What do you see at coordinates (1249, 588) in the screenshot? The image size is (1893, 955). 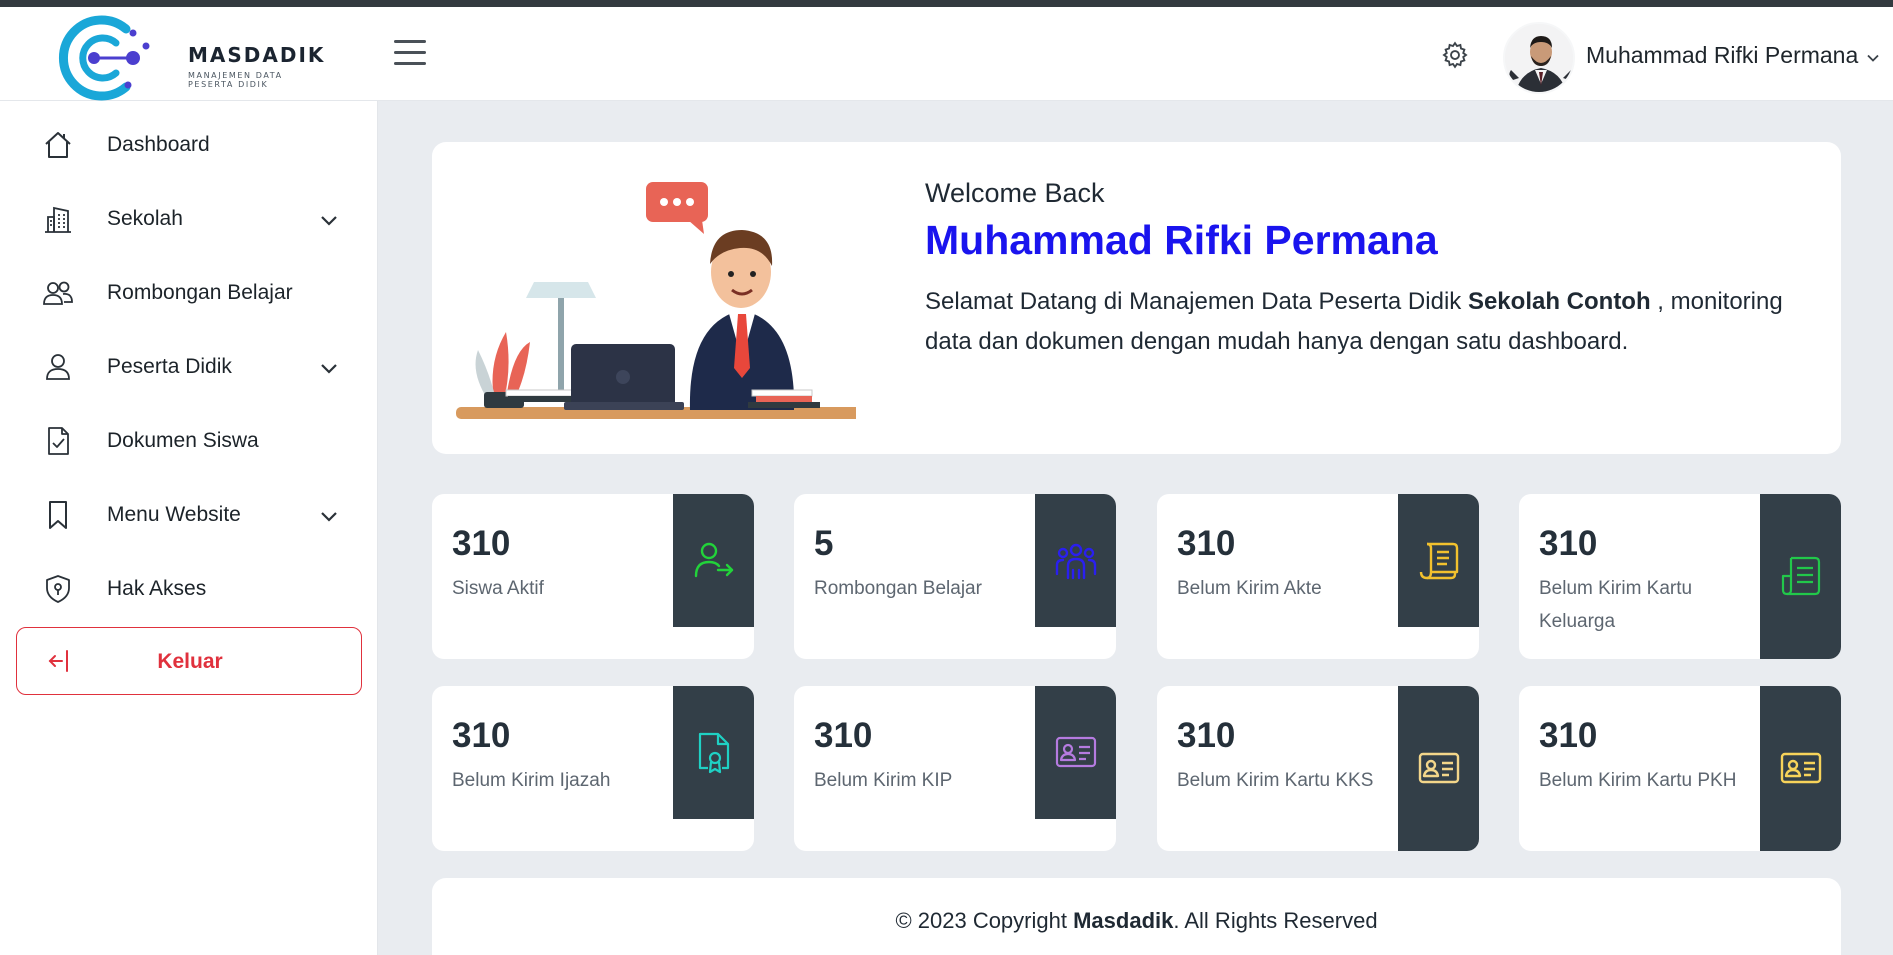 I see `stat-label: Belum Kirim Akte` at bounding box center [1249, 588].